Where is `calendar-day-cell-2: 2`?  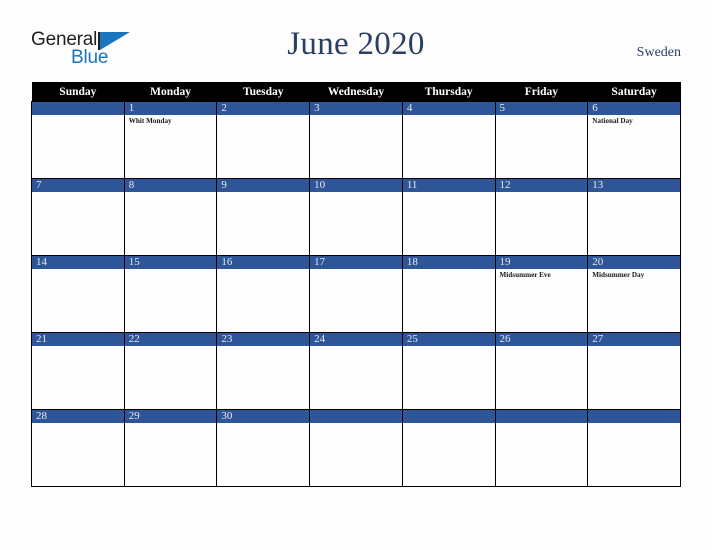
calendar-day-cell-2: 2 is located at coordinates (263, 140).